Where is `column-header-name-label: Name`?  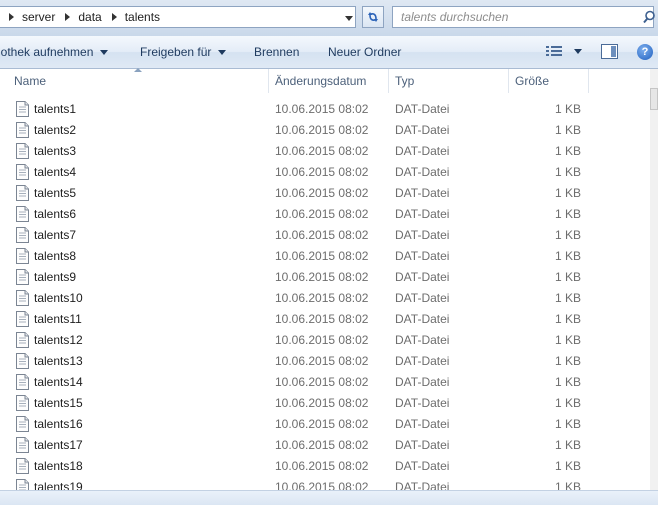 column-header-name-label: Name is located at coordinates (30, 81).